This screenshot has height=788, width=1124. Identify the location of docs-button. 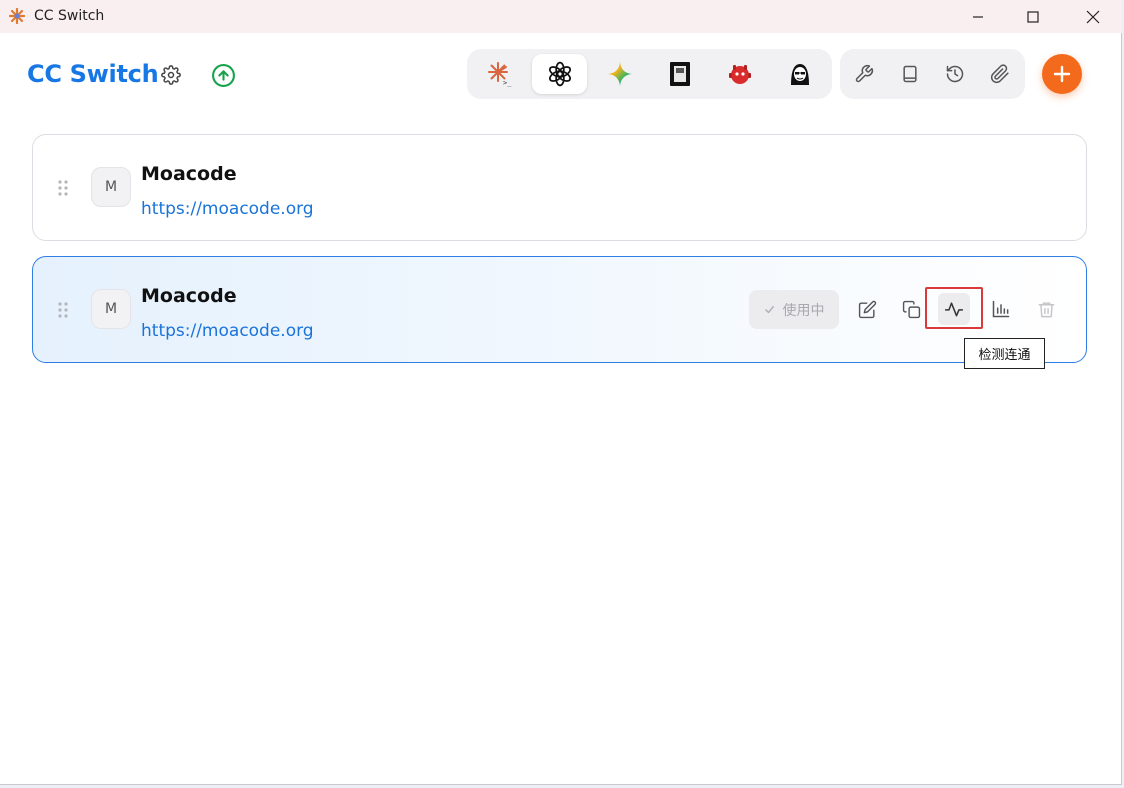
(910, 74).